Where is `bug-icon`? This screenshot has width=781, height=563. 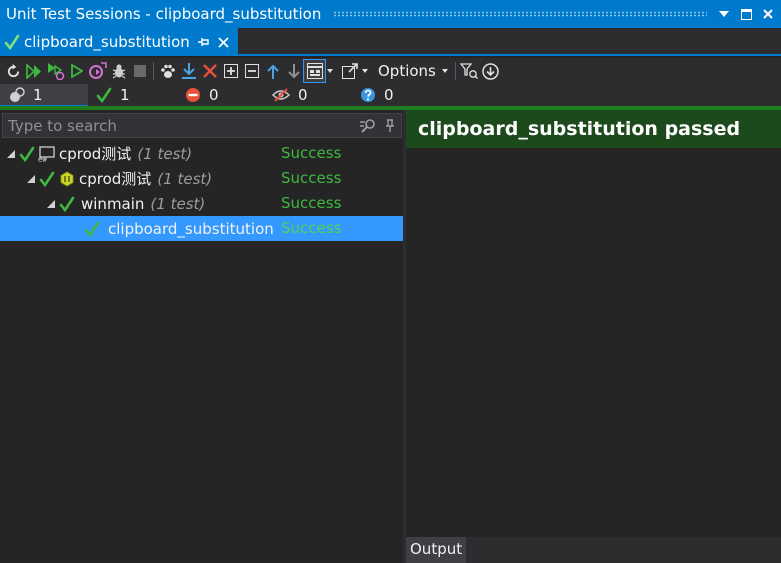
bug-icon is located at coordinates (118, 71).